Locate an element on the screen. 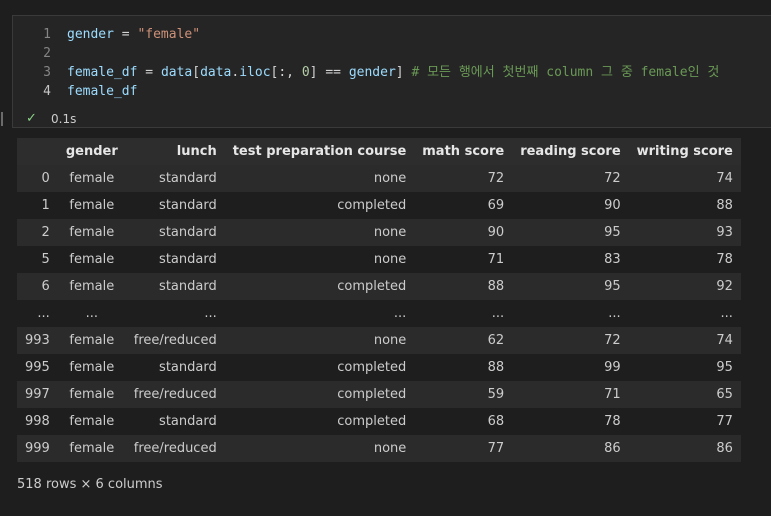 This screenshot has height=516, width=771. row-index: 2 is located at coordinates (37, 232).